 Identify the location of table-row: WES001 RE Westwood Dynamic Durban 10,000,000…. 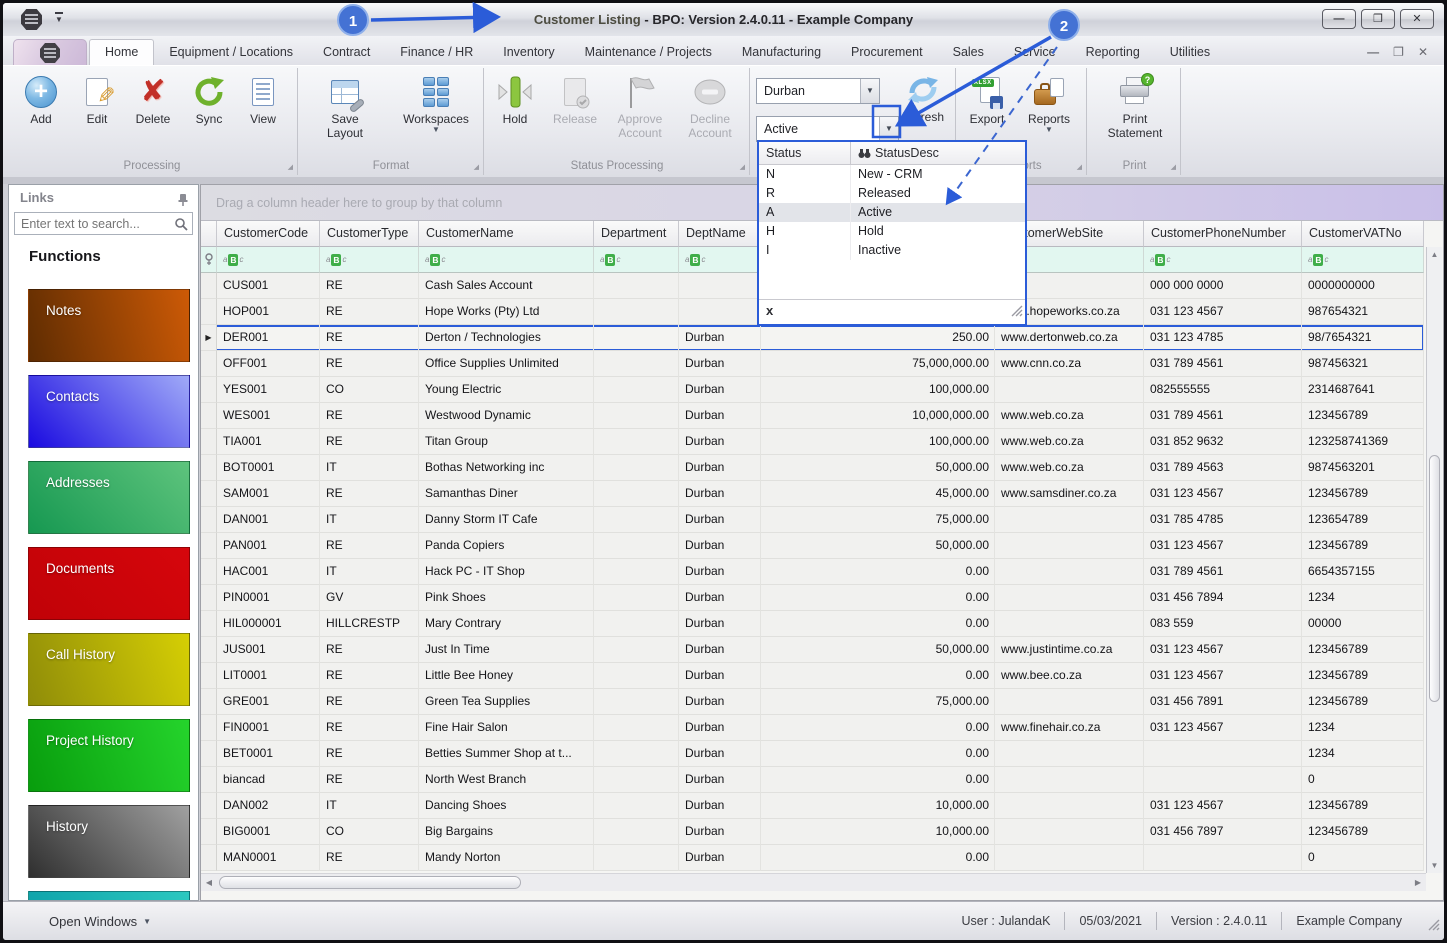
(812, 416).